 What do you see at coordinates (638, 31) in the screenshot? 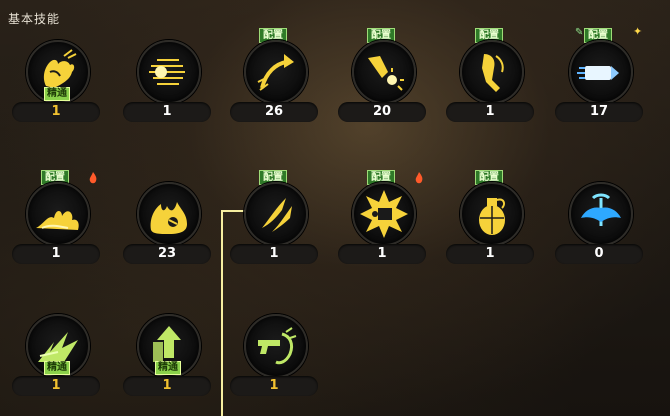
I see `sparkle-icon: ✦` at bounding box center [638, 31].